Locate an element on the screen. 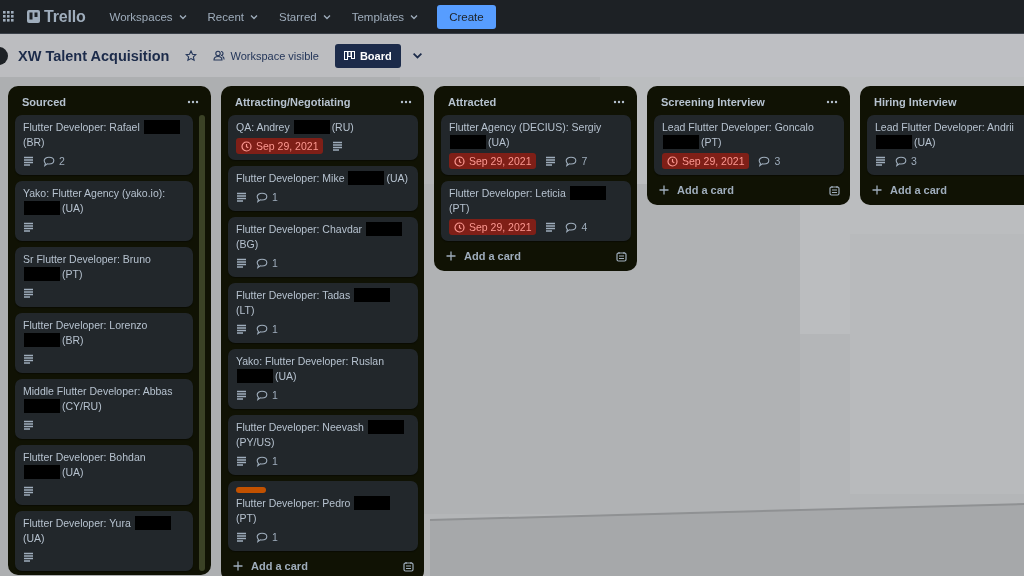 This screenshot has width=1024, height=576. nav-menu-button: Workspaces is located at coordinates (148, 16).